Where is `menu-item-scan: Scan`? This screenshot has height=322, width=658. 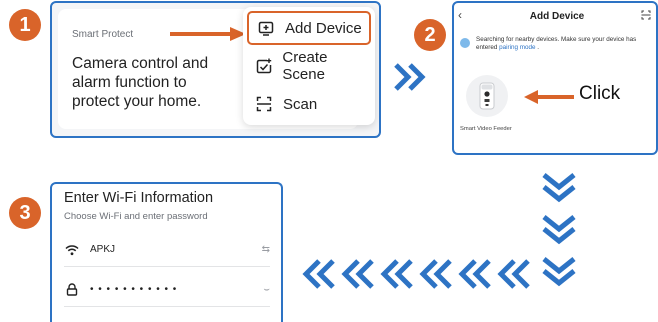 menu-item-scan: Scan is located at coordinates (309, 104).